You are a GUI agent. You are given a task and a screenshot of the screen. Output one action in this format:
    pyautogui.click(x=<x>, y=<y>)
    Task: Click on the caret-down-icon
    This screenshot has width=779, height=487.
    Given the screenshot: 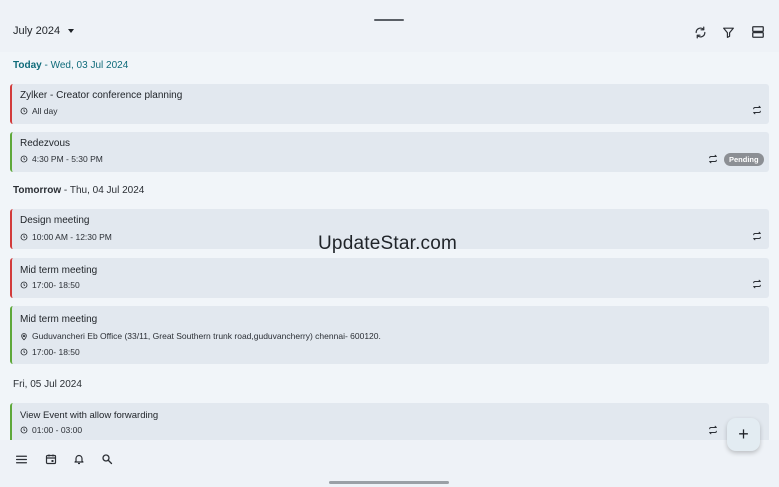 What is the action you would take?
    pyautogui.click(x=71, y=31)
    